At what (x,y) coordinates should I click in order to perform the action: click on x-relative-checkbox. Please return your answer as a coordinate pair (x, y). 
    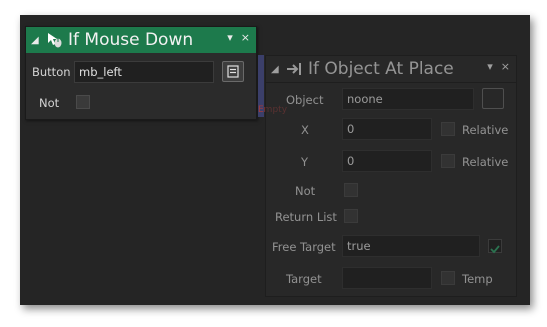
    Looking at the image, I should click on (448, 129).